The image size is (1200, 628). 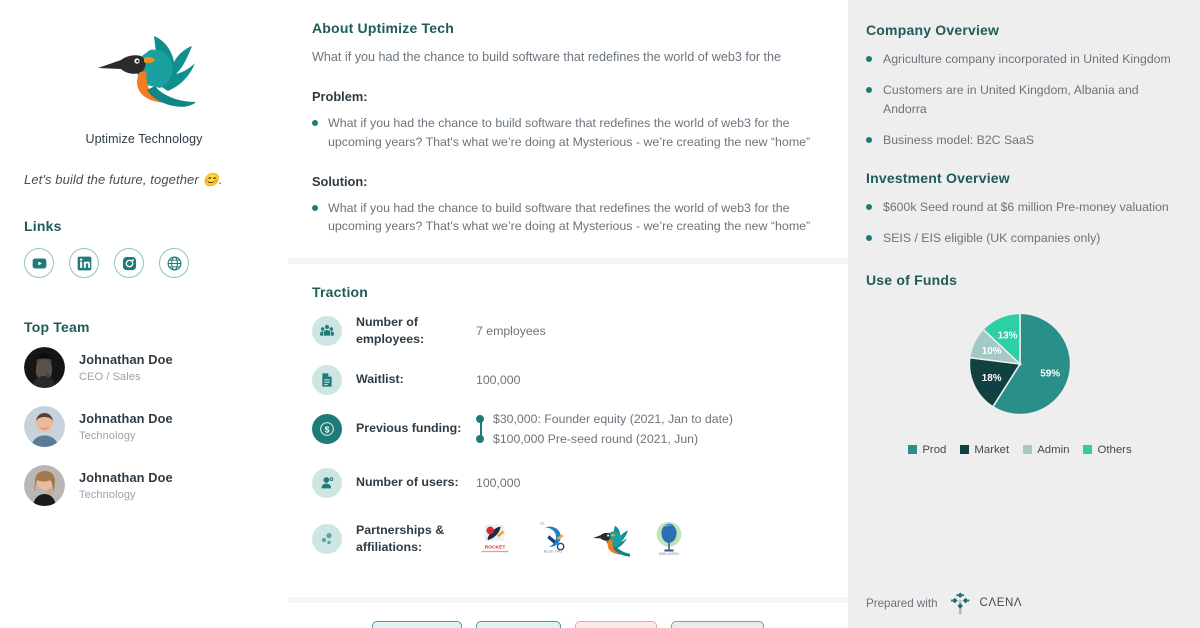 What do you see at coordinates (110, 377) in the screenshot?
I see `team-member-role: CEO / Sales` at bounding box center [110, 377].